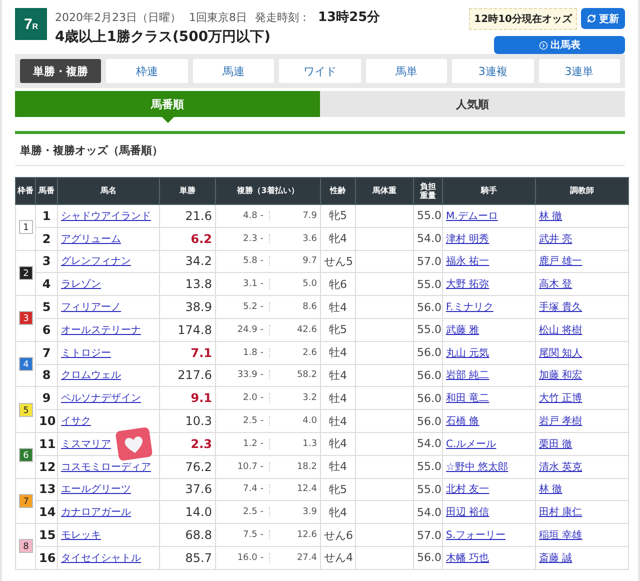 Image resolution: width=640 pixels, height=581 pixels. What do you see at coordinates (47, 375) in the screenshot?
I see `table-cell: 8` at bounding box center [47, 375].